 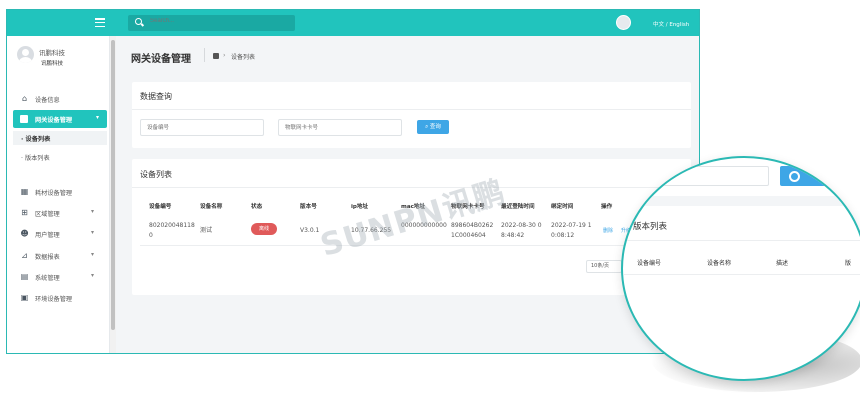 I want to click on sidebar-item-gateway-management: 网关设备管理 ▾, so click(x=60, y=119).